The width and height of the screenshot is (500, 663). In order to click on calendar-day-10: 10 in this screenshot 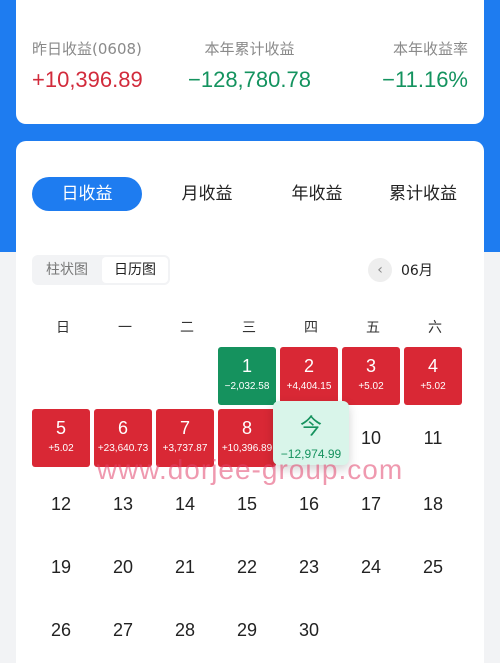, I will do `click(371, 438)`.